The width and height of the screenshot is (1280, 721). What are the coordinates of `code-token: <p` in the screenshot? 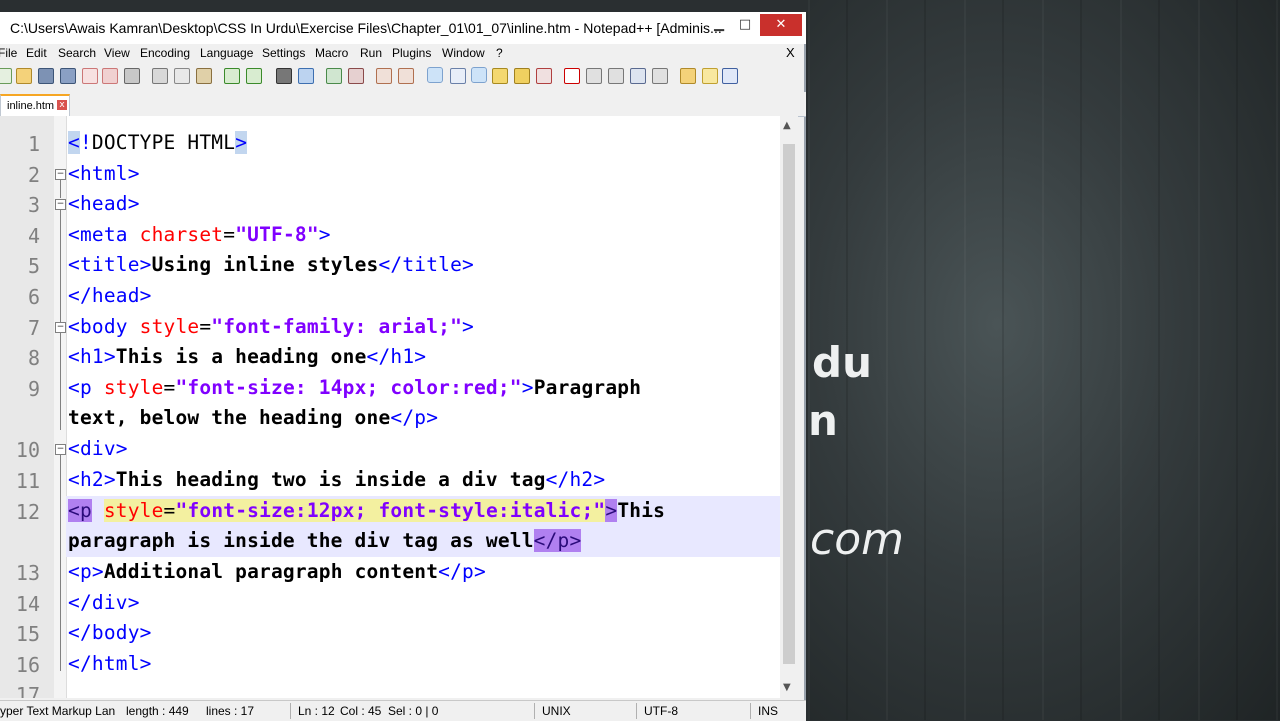 It's located at (80, 510).